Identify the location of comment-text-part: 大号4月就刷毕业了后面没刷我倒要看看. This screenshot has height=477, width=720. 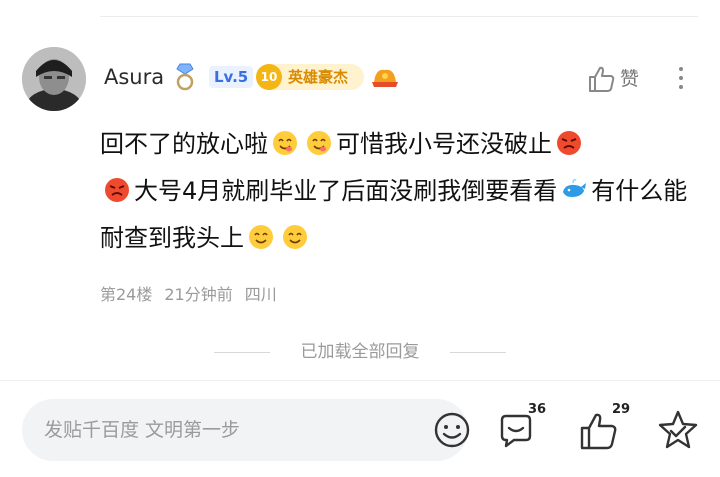
(346, 191).